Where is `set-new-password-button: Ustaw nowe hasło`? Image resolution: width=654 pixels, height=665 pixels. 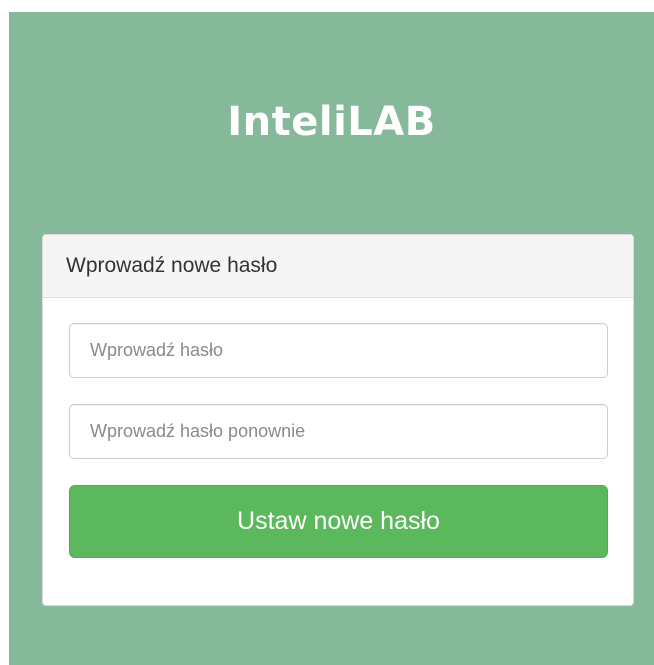 set-new-password-button: Ustaw nowe hasło is located at coordinates (338, 521).